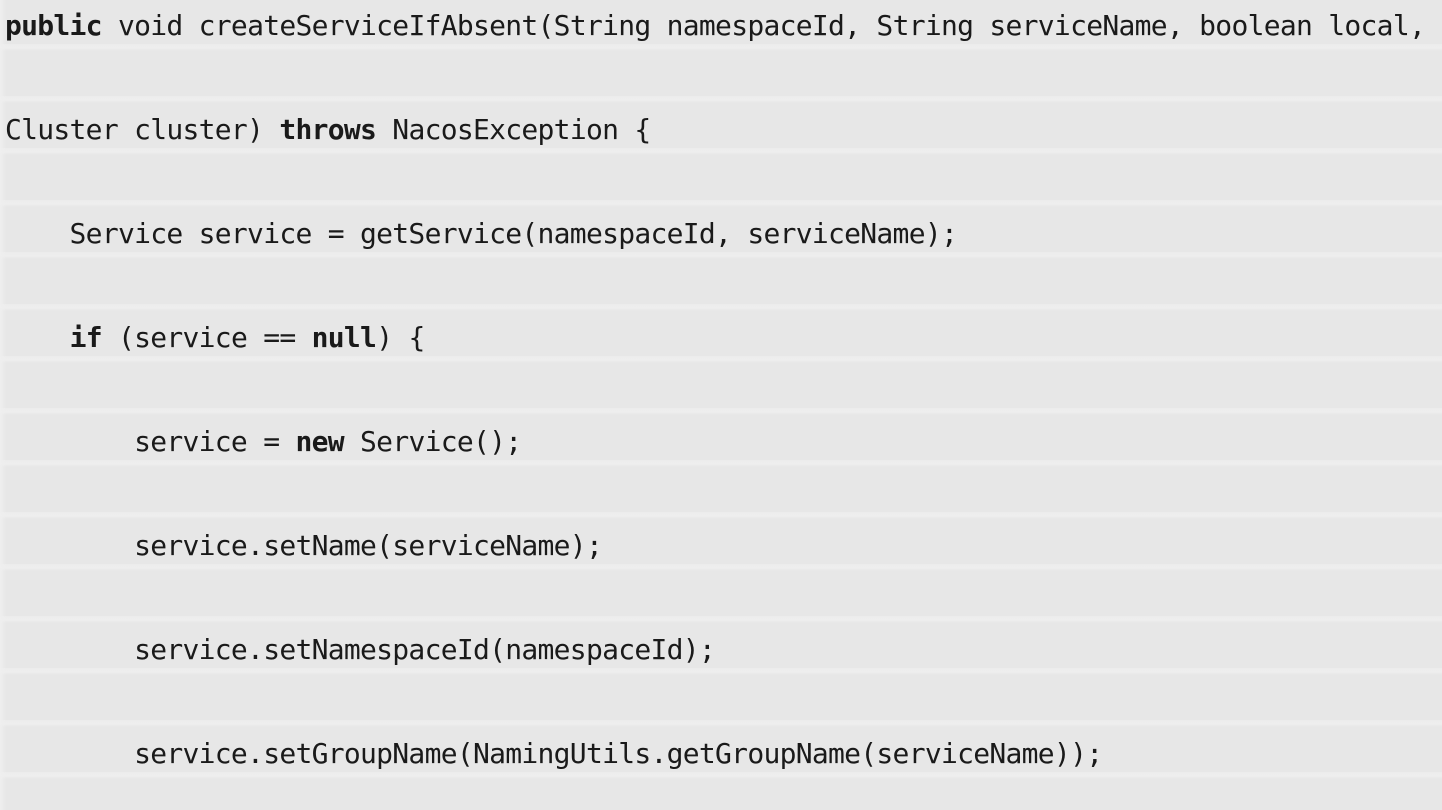 This screenshot has height=810, width=1442. I want to click on code-keyword: null, so click(344, 337).